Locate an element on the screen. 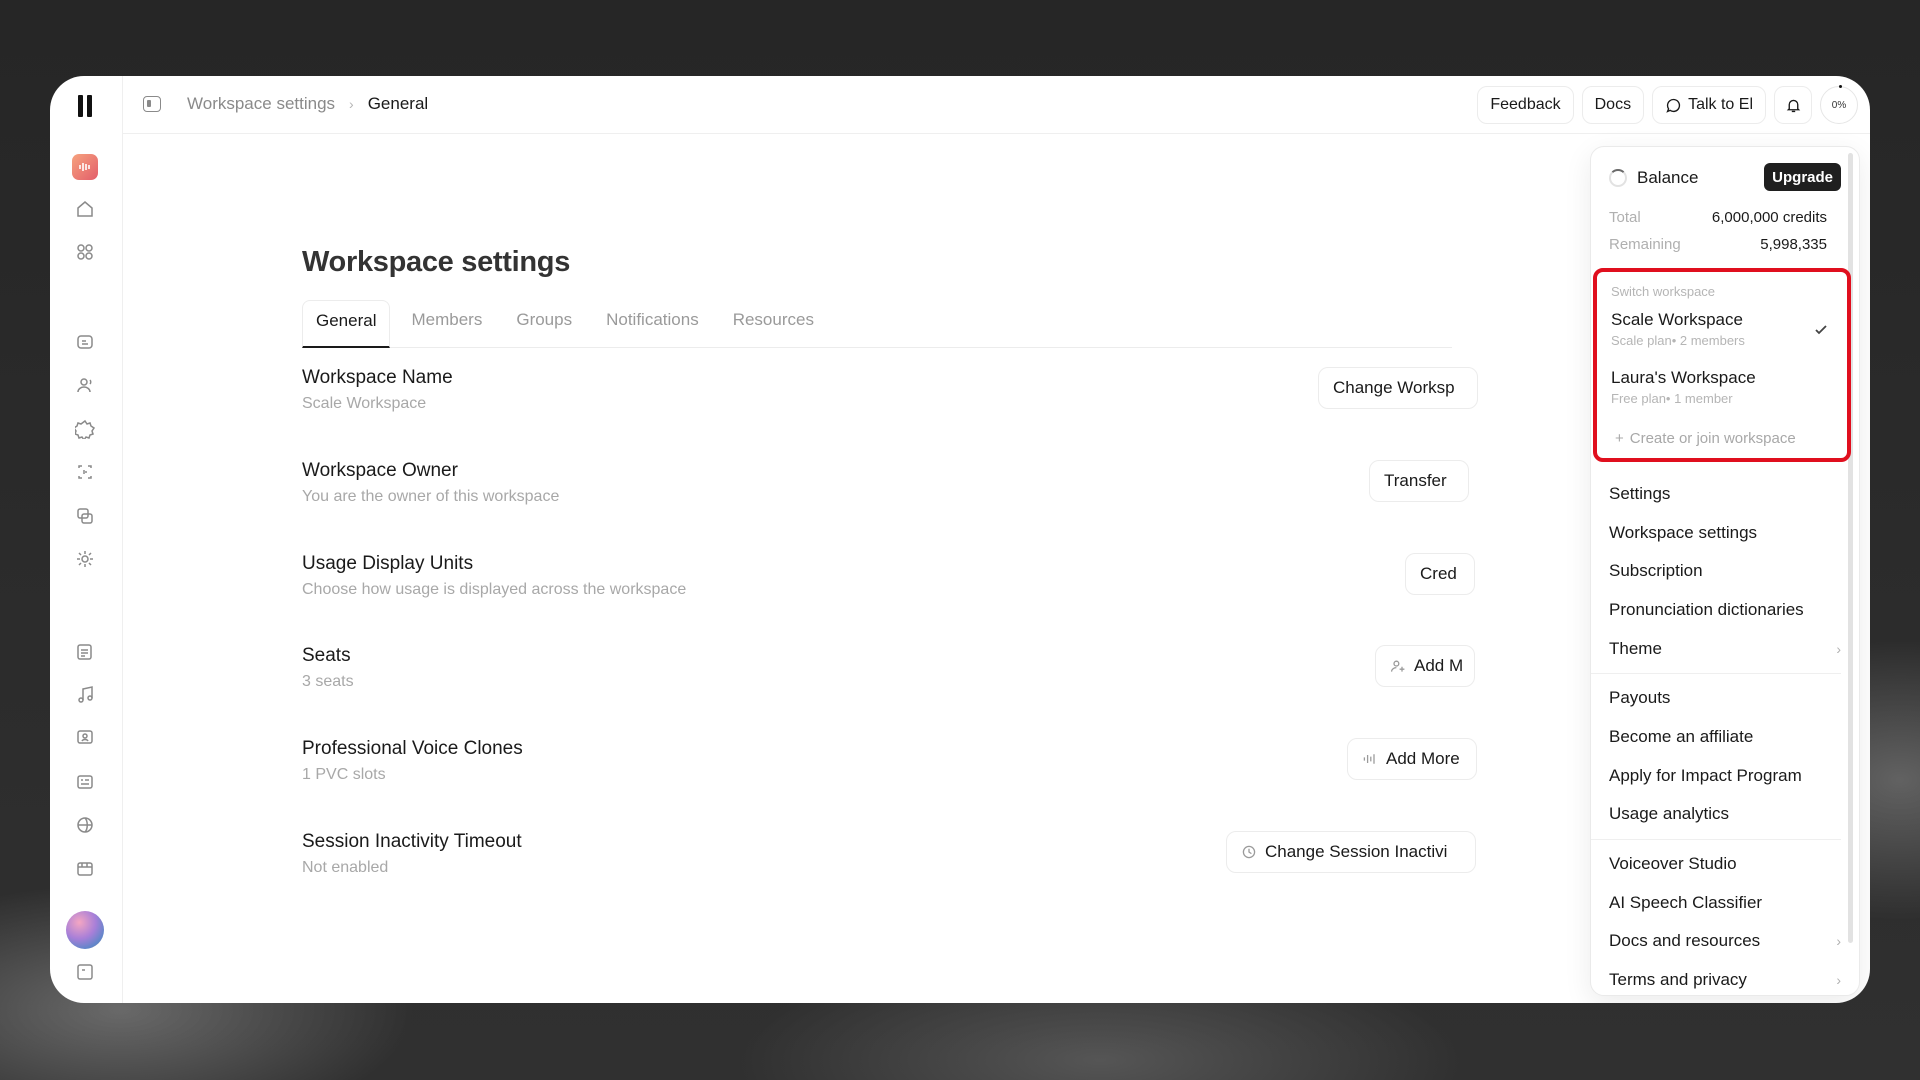  menu-item-settings: Settings is located at coordinates (1725, 494).